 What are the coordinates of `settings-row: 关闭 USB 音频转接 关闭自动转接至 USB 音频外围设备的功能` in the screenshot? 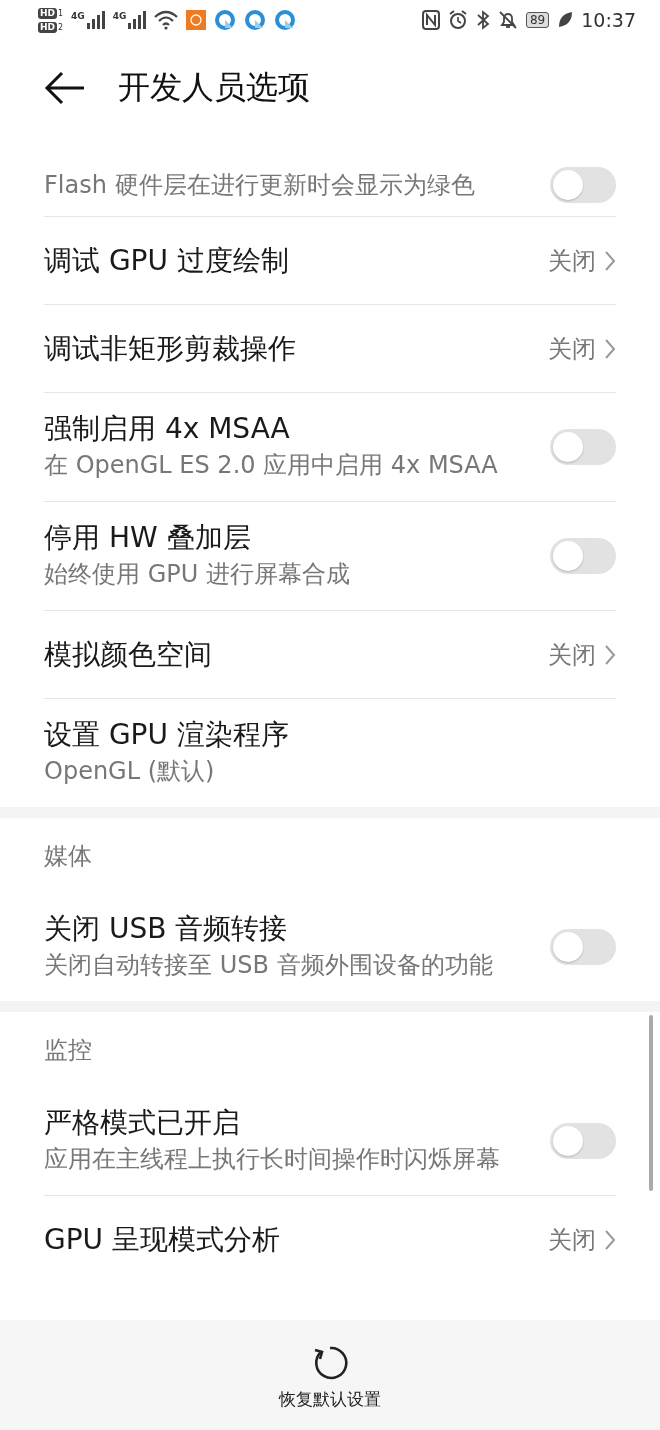 It's located at (330, 947).